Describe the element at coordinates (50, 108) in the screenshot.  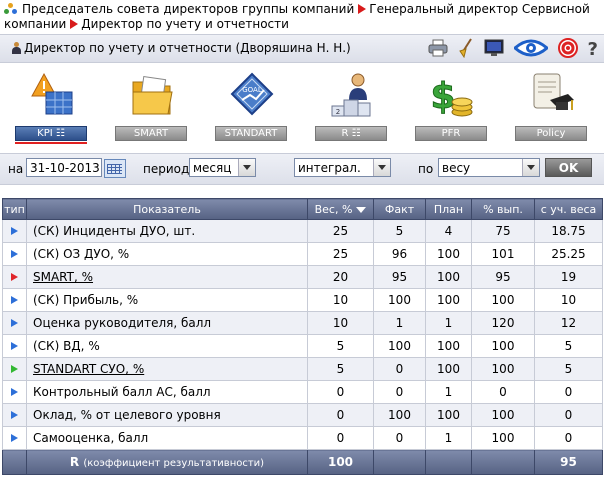
I see `module-kpi: KPI ☷` at that location.